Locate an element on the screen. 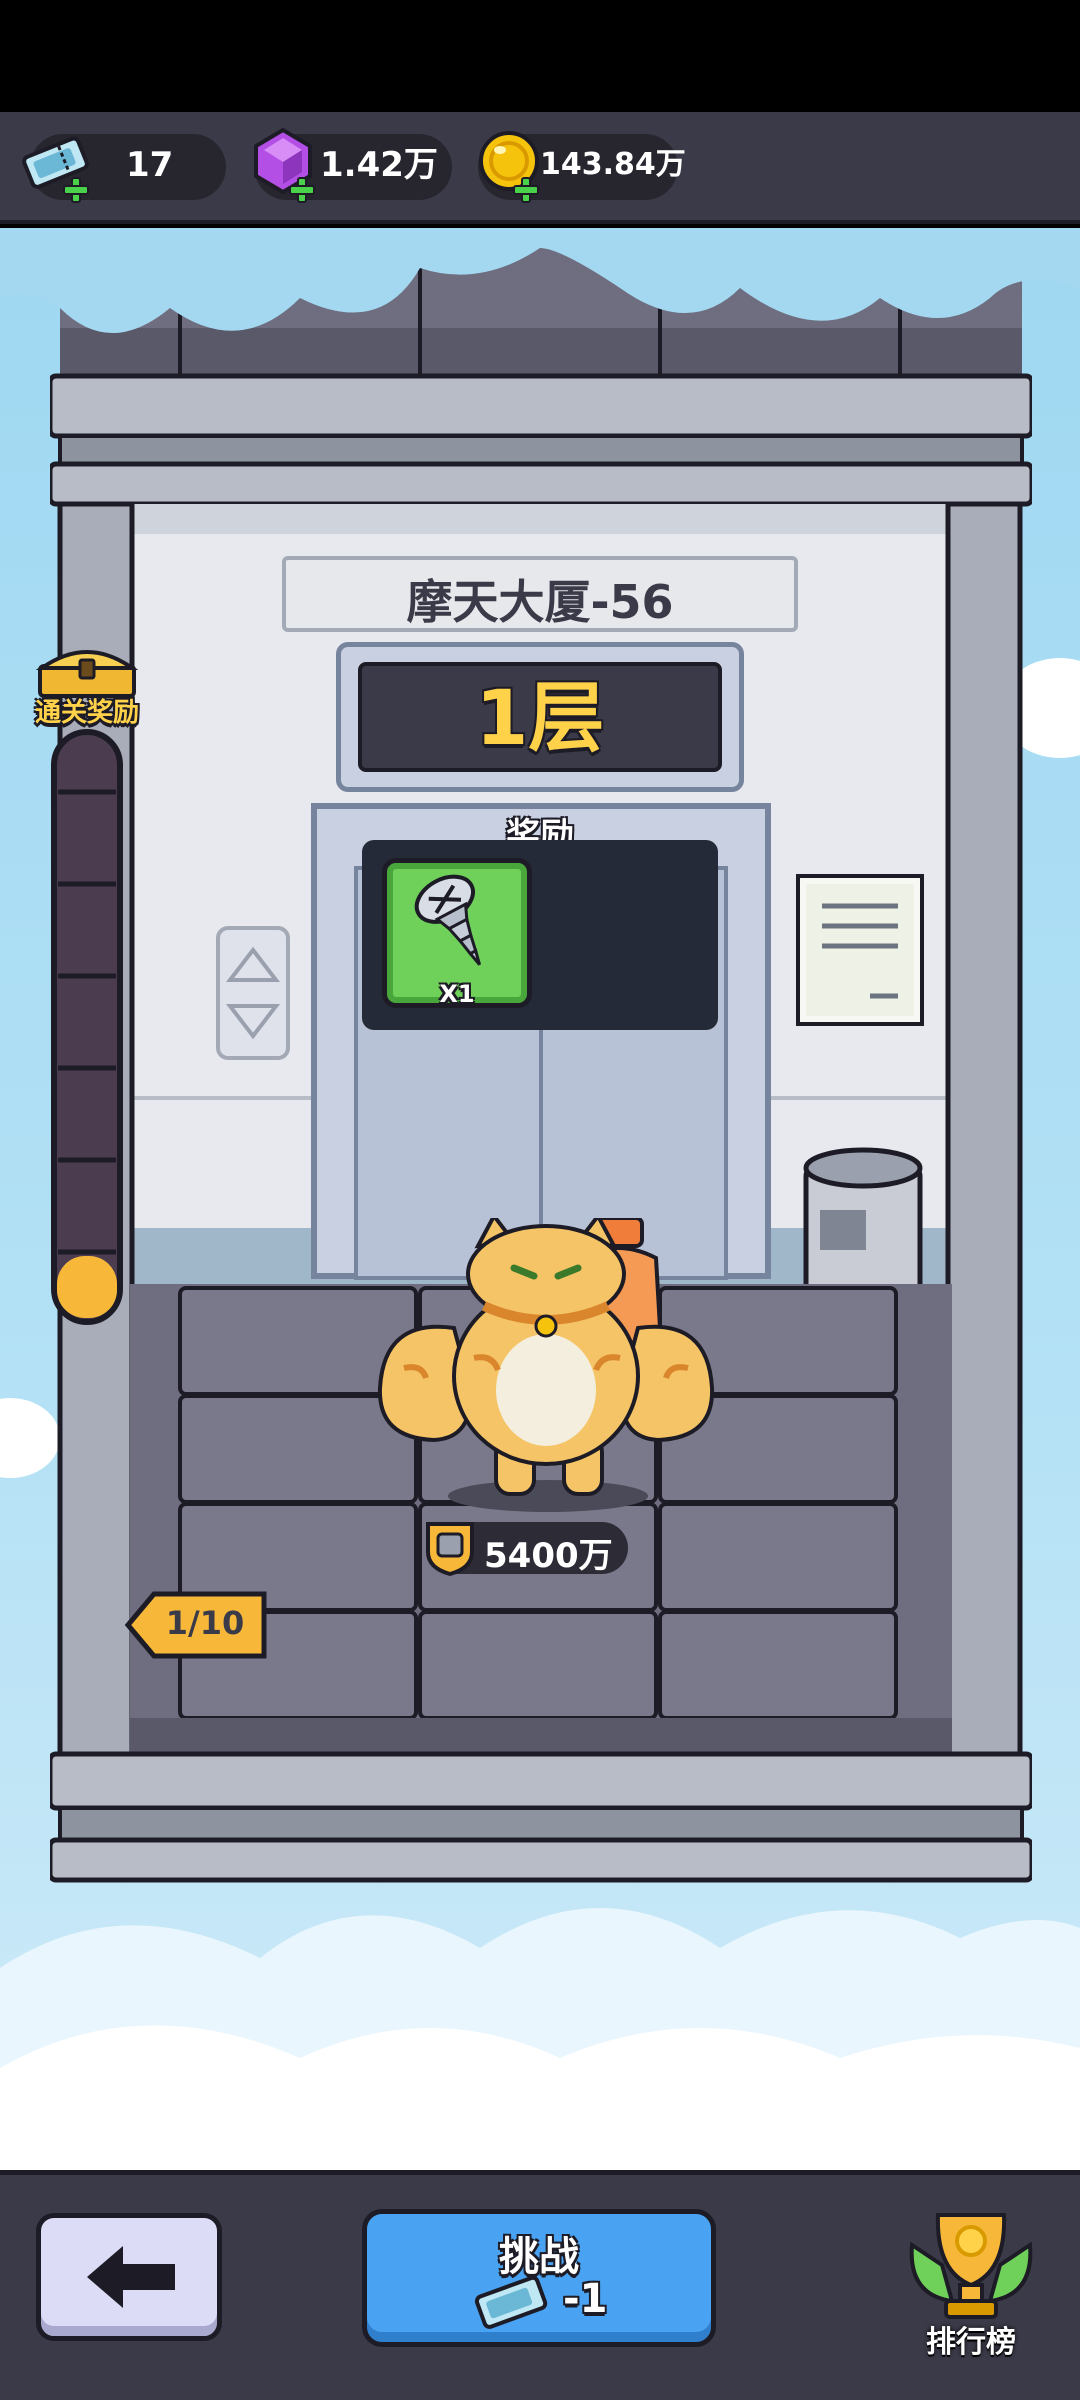 The image size is (1080, 2400). challenge-cost: -1 is located at coordinates (585, 2299).